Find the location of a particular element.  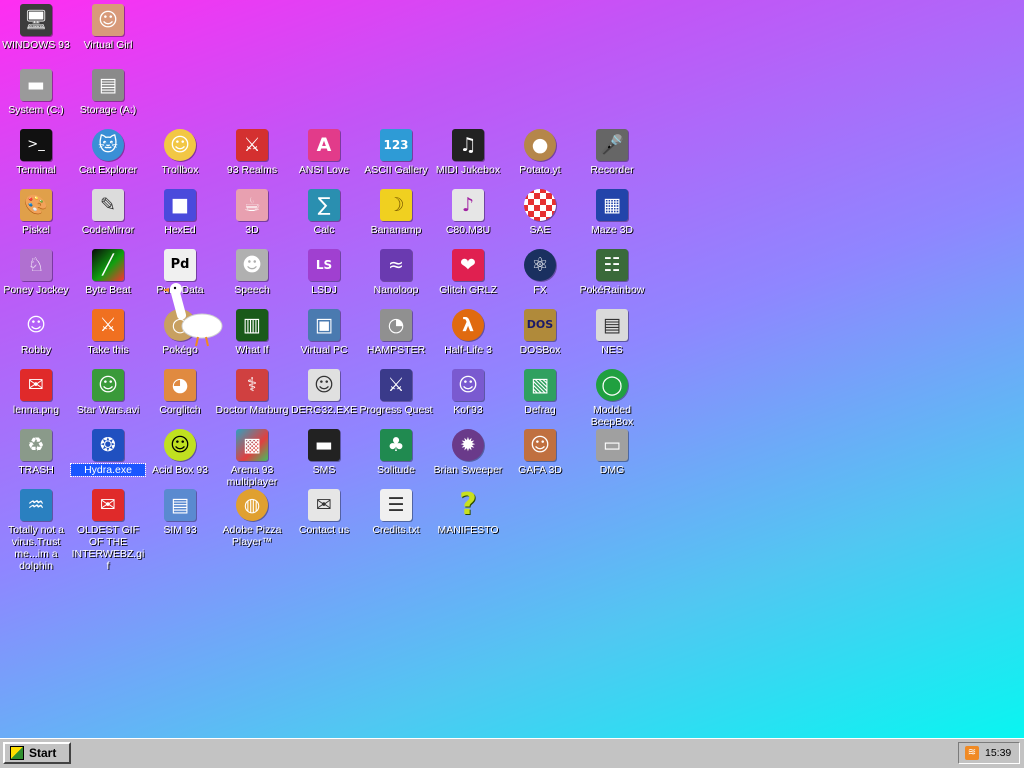

desktop-icon-robby: ☺ Robby is located at coordinates (36, 330).